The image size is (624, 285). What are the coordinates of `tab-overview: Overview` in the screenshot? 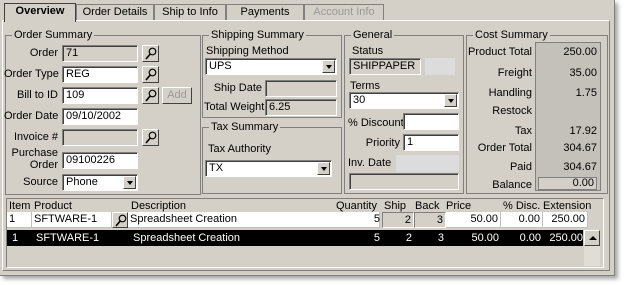 It's located at (40, 12).